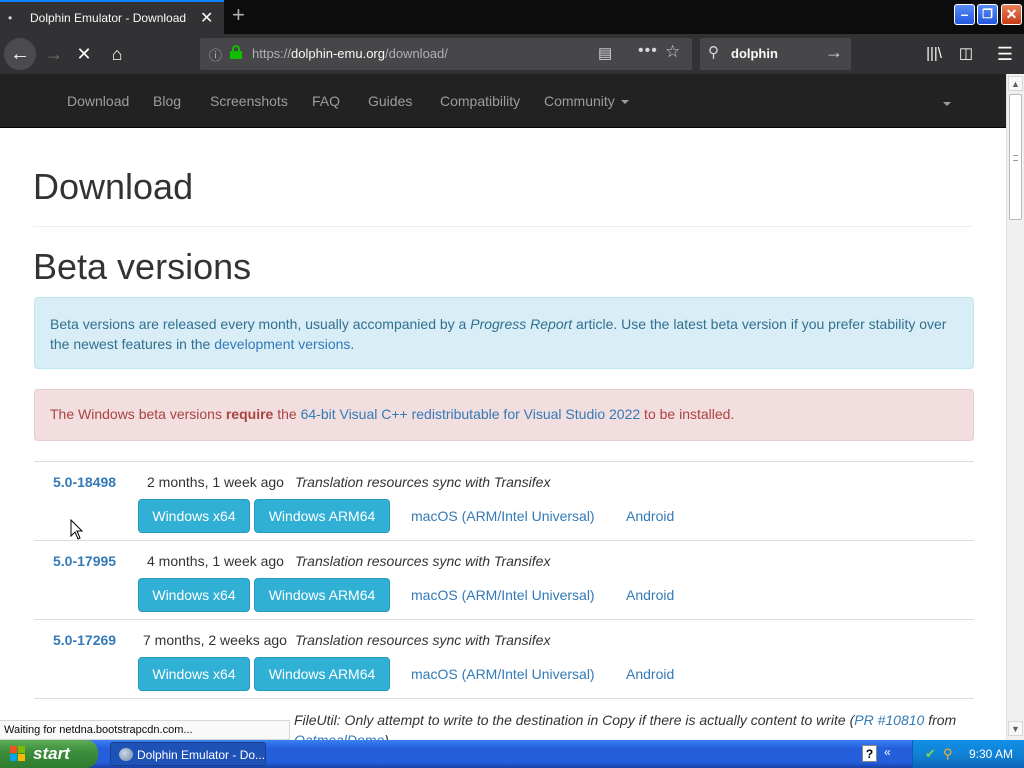 The width and height of the screenshot is (1024, 768). I want to click on window-minimize-button: –, so click(964, 14).